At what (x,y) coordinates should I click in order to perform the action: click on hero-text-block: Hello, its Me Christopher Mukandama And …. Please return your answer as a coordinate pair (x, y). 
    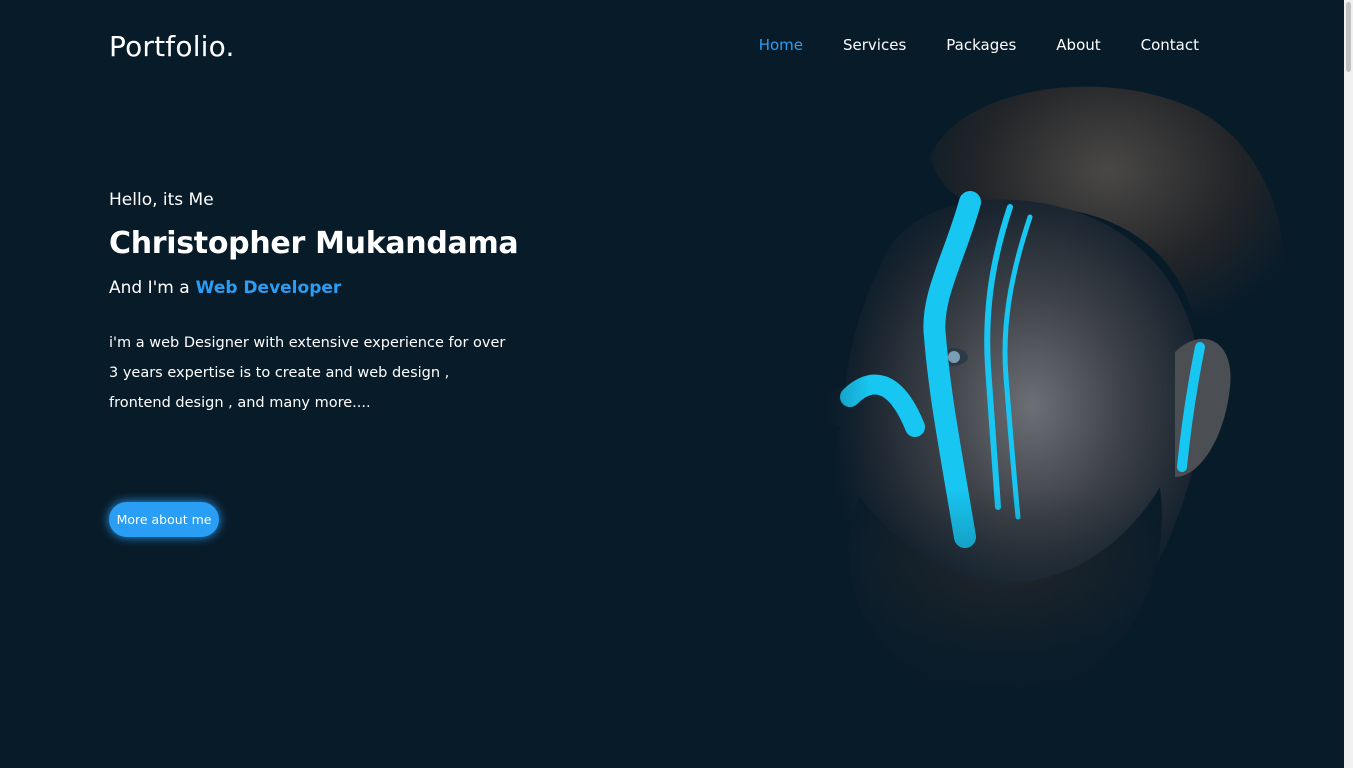
    Looking at the image, I should click on (319, 303).